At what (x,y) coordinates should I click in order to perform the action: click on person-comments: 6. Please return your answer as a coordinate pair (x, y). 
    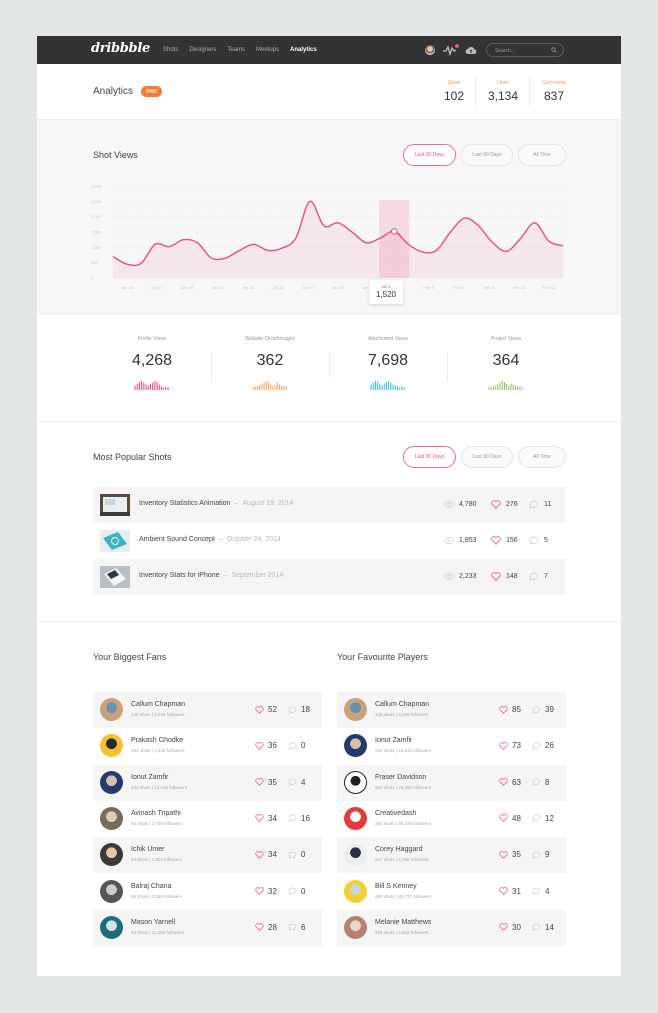
    Looking at the image, I should click on (296, 927).